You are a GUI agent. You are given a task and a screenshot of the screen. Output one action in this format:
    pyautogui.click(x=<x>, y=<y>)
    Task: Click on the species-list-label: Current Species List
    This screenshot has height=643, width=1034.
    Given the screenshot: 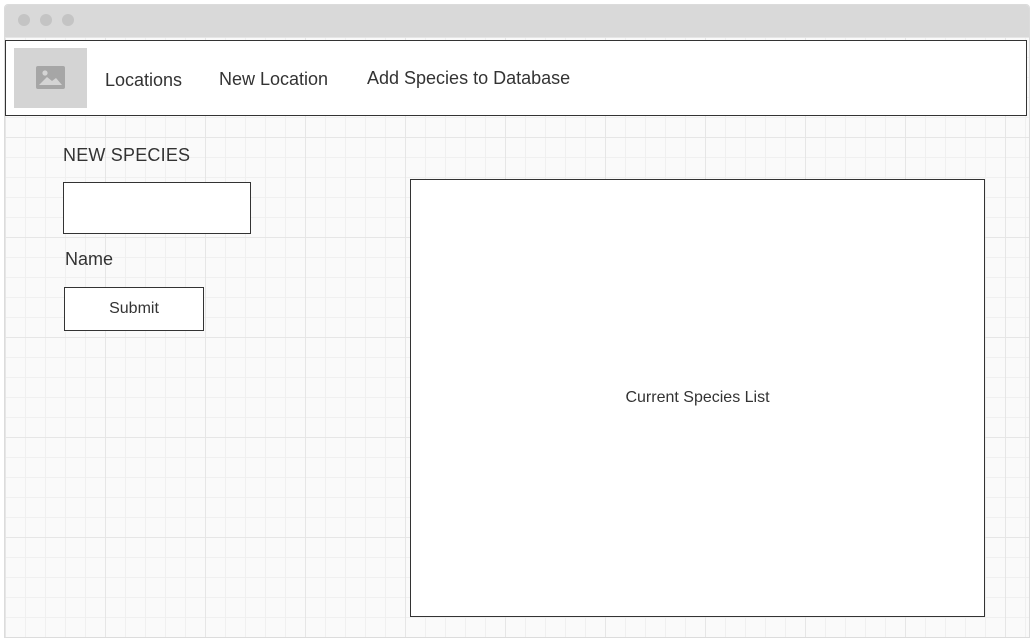 What is the action you would take?
    pyautogui.click(x=697, y=397)
    